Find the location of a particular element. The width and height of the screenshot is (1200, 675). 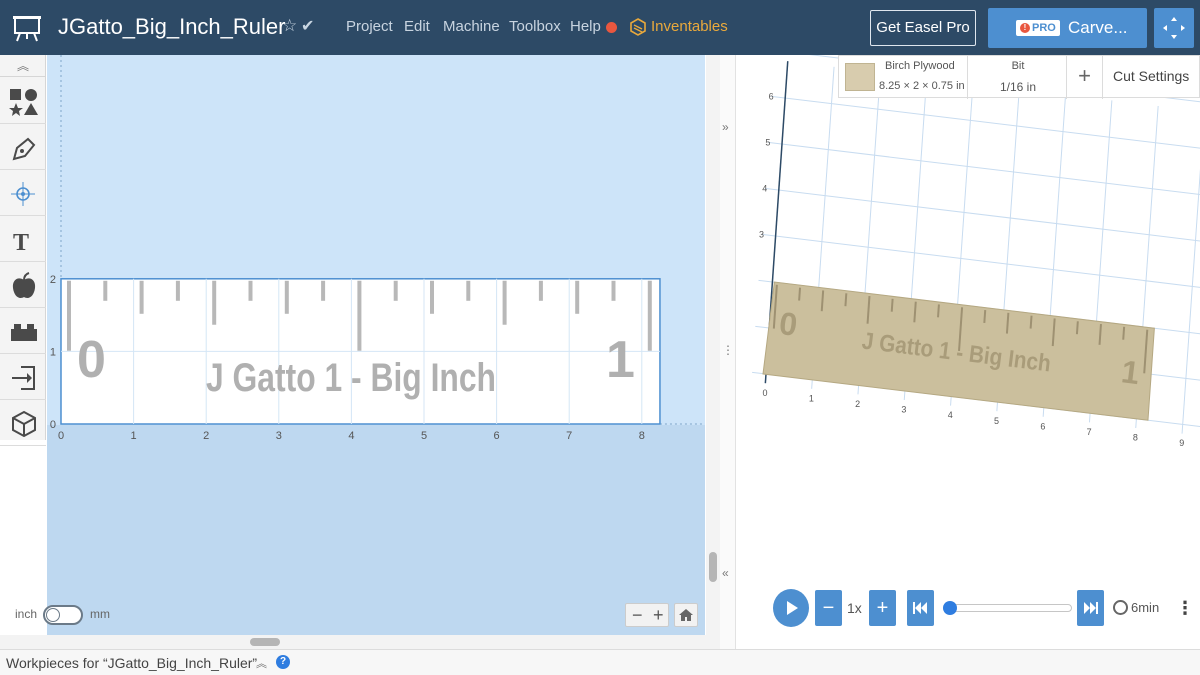

unit-mm-label: mm is located at coordinates (100, 614).